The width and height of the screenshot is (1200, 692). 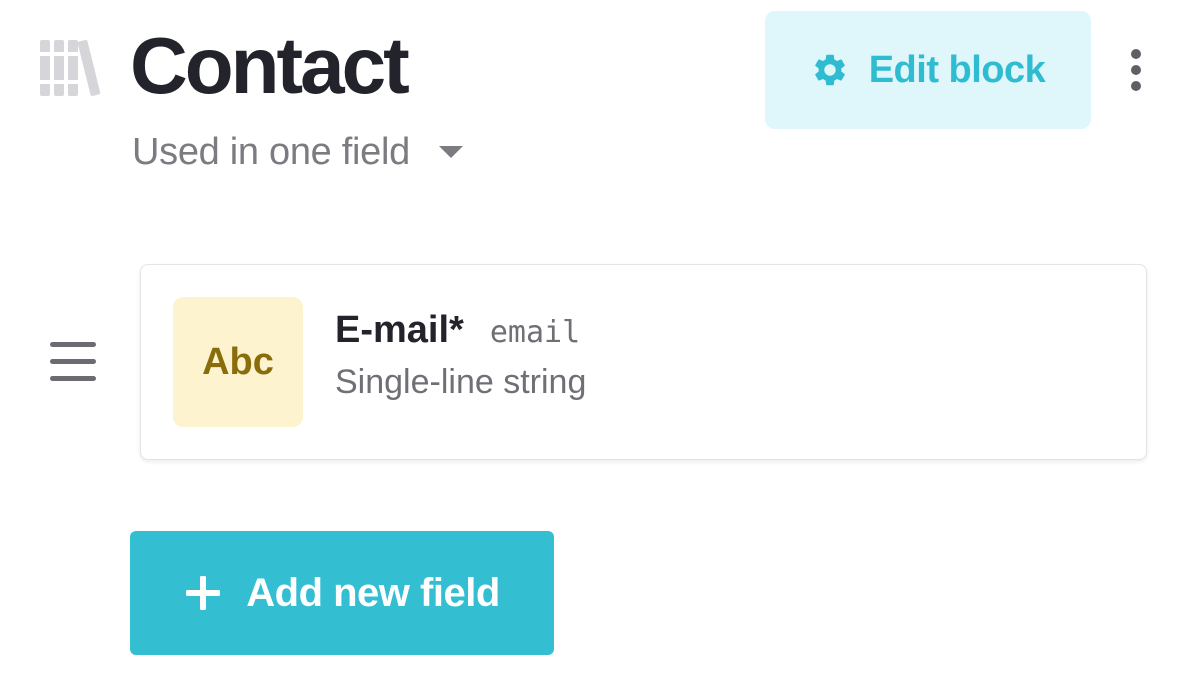 I want to click on gear-icon, so click(x=829, y=70).